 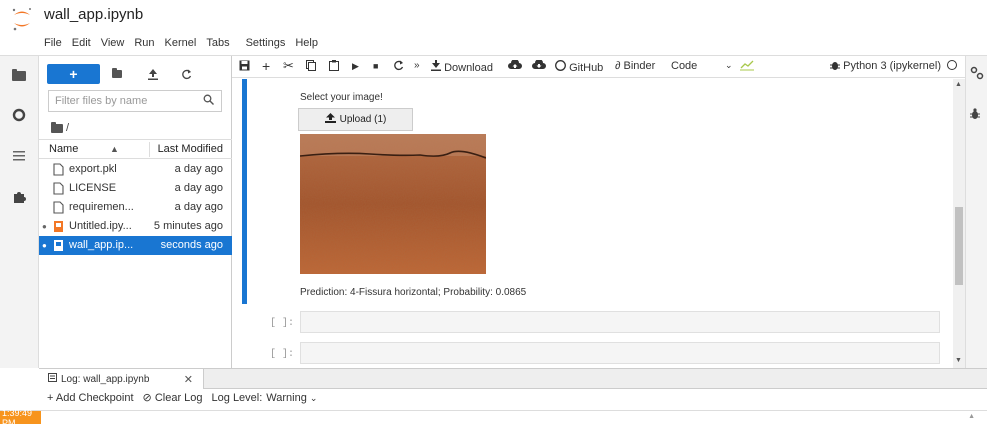 I want to click on github-button: GitHub, so click(x=579, y=67).